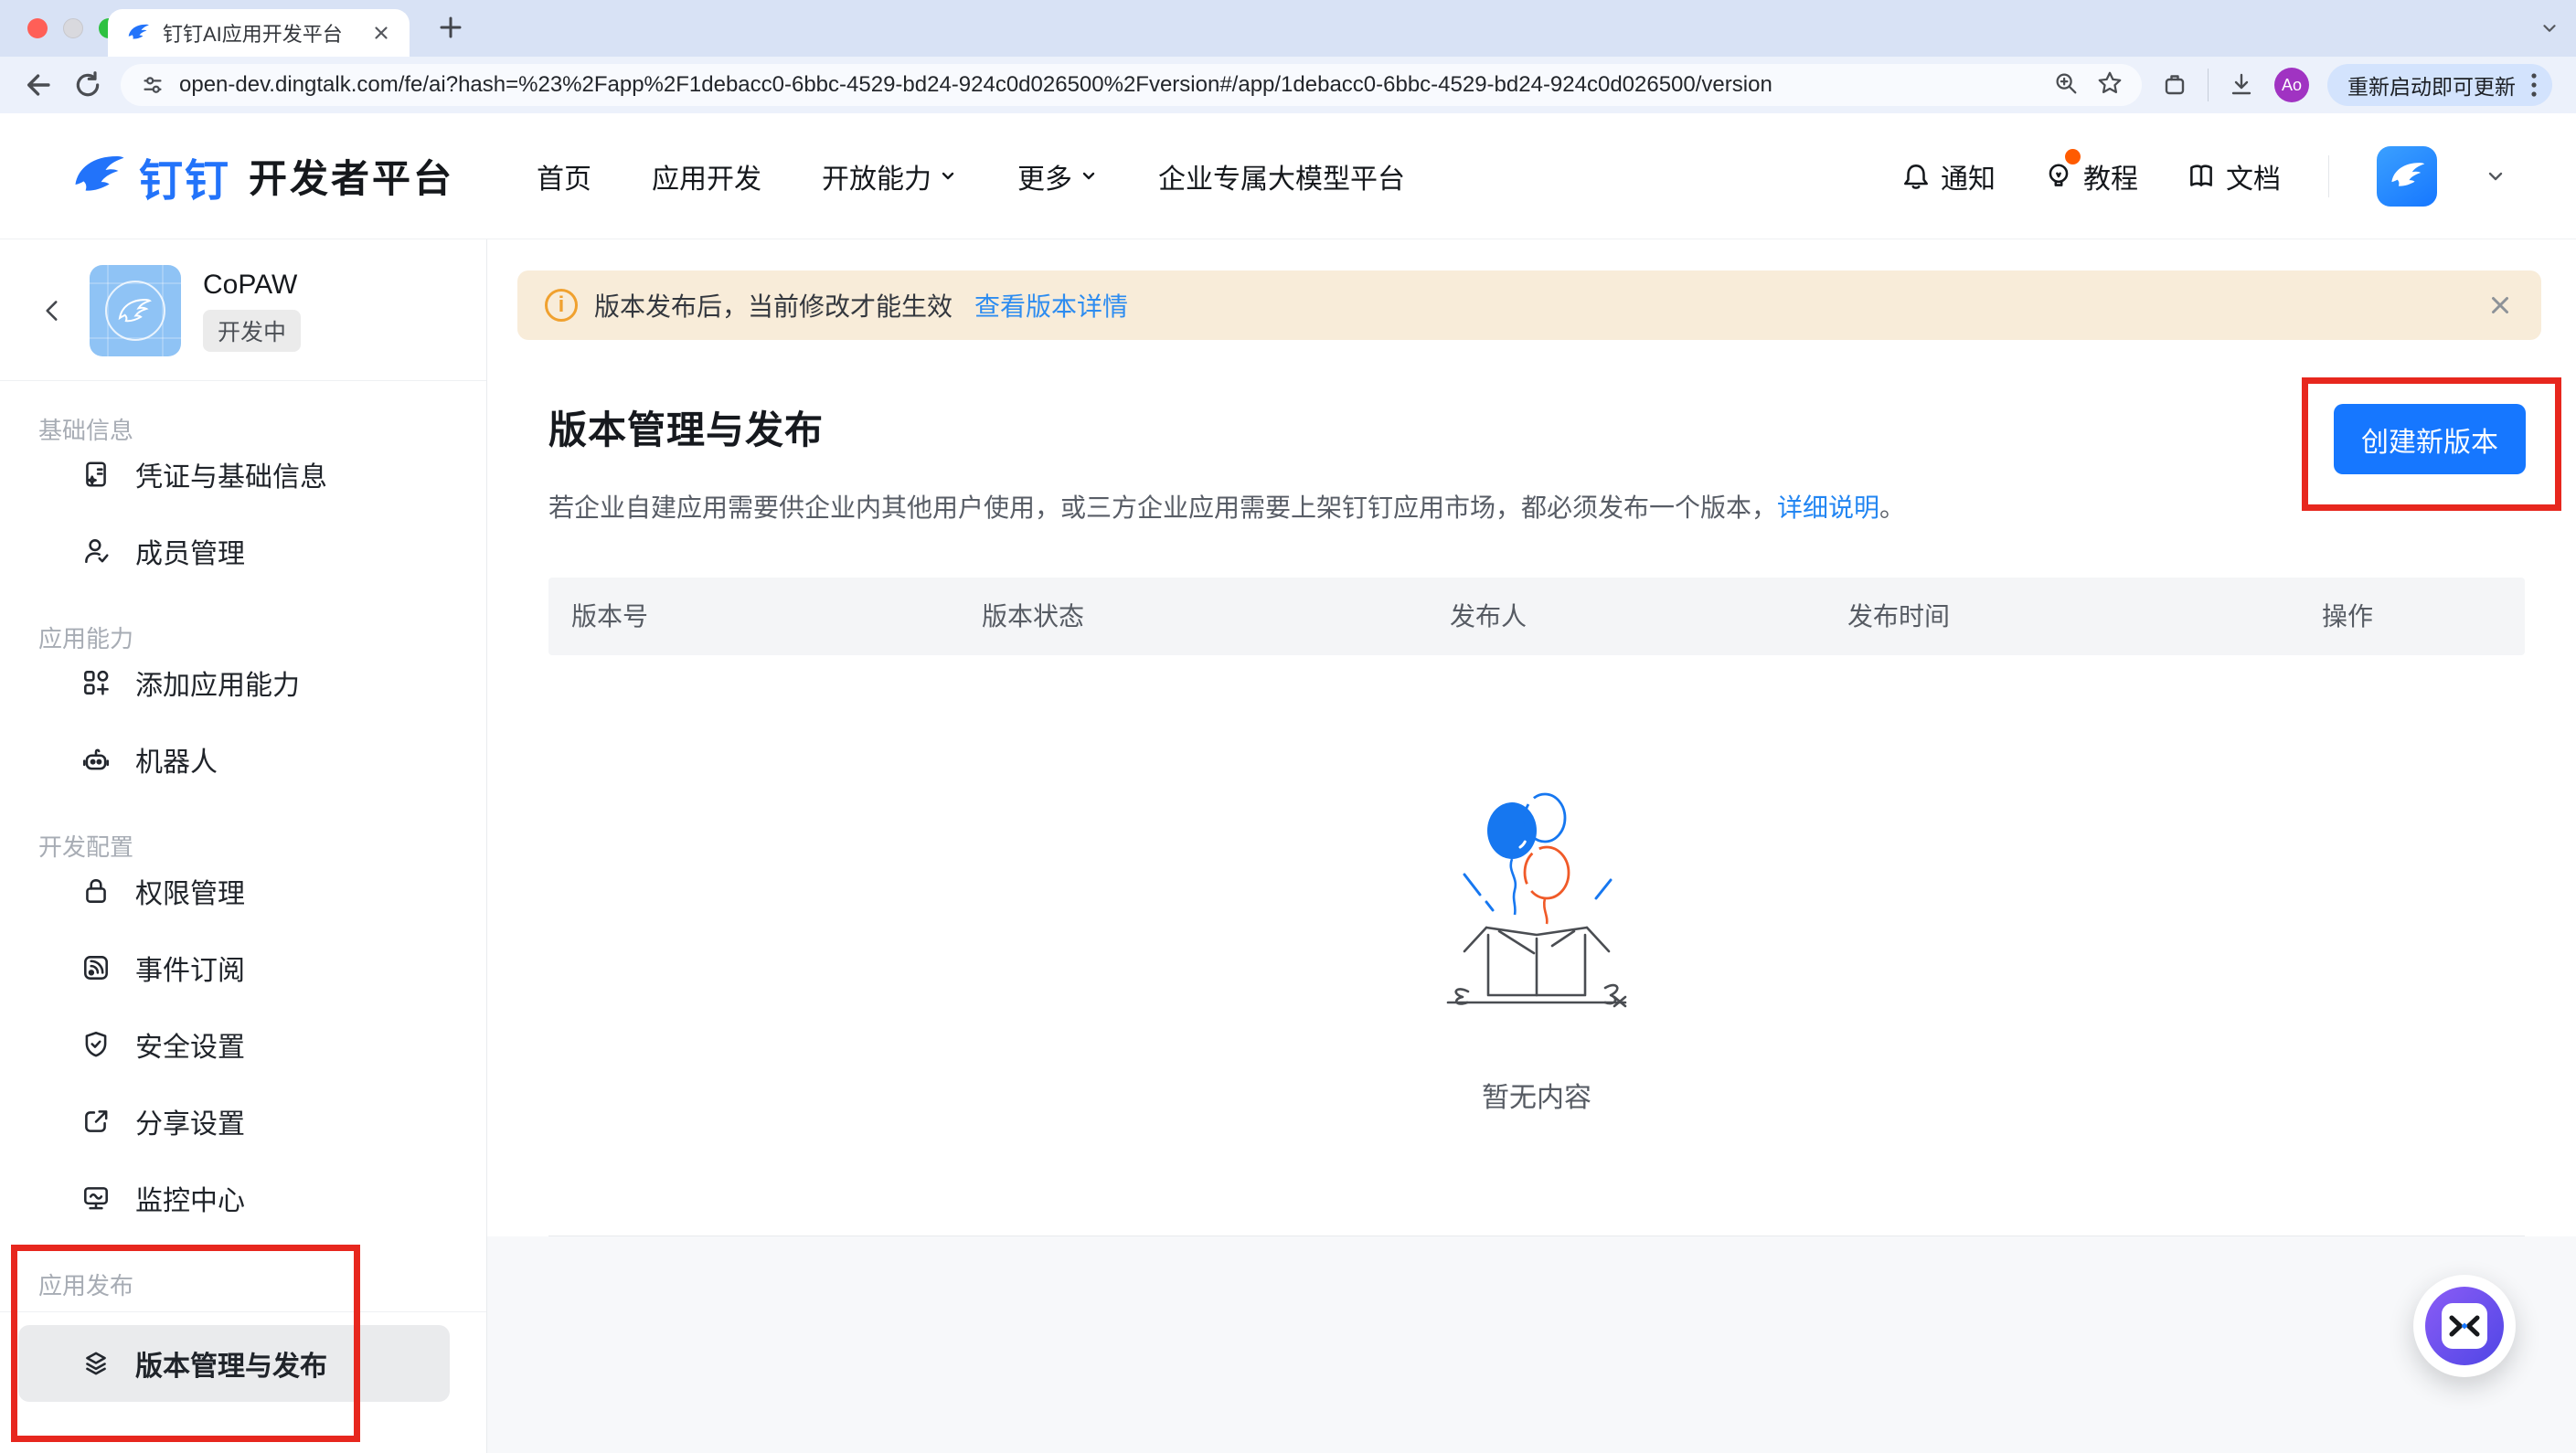  Describe the element at coordinates (243, 759) in the screenshot. I see `sidebar-item-robot: 机器人` at that location.